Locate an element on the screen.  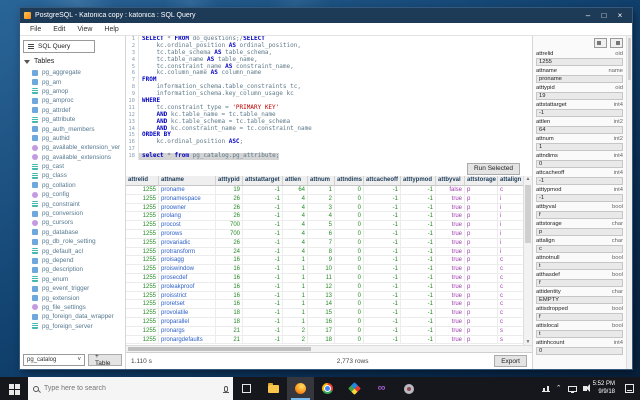
close-button: × is located at coordinates (620, 15).